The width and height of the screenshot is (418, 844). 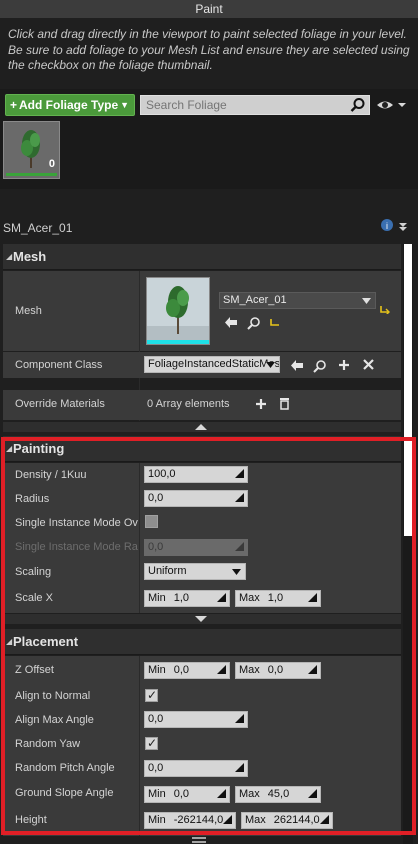 I want to click on search-icon, so click(x=358, y=105).